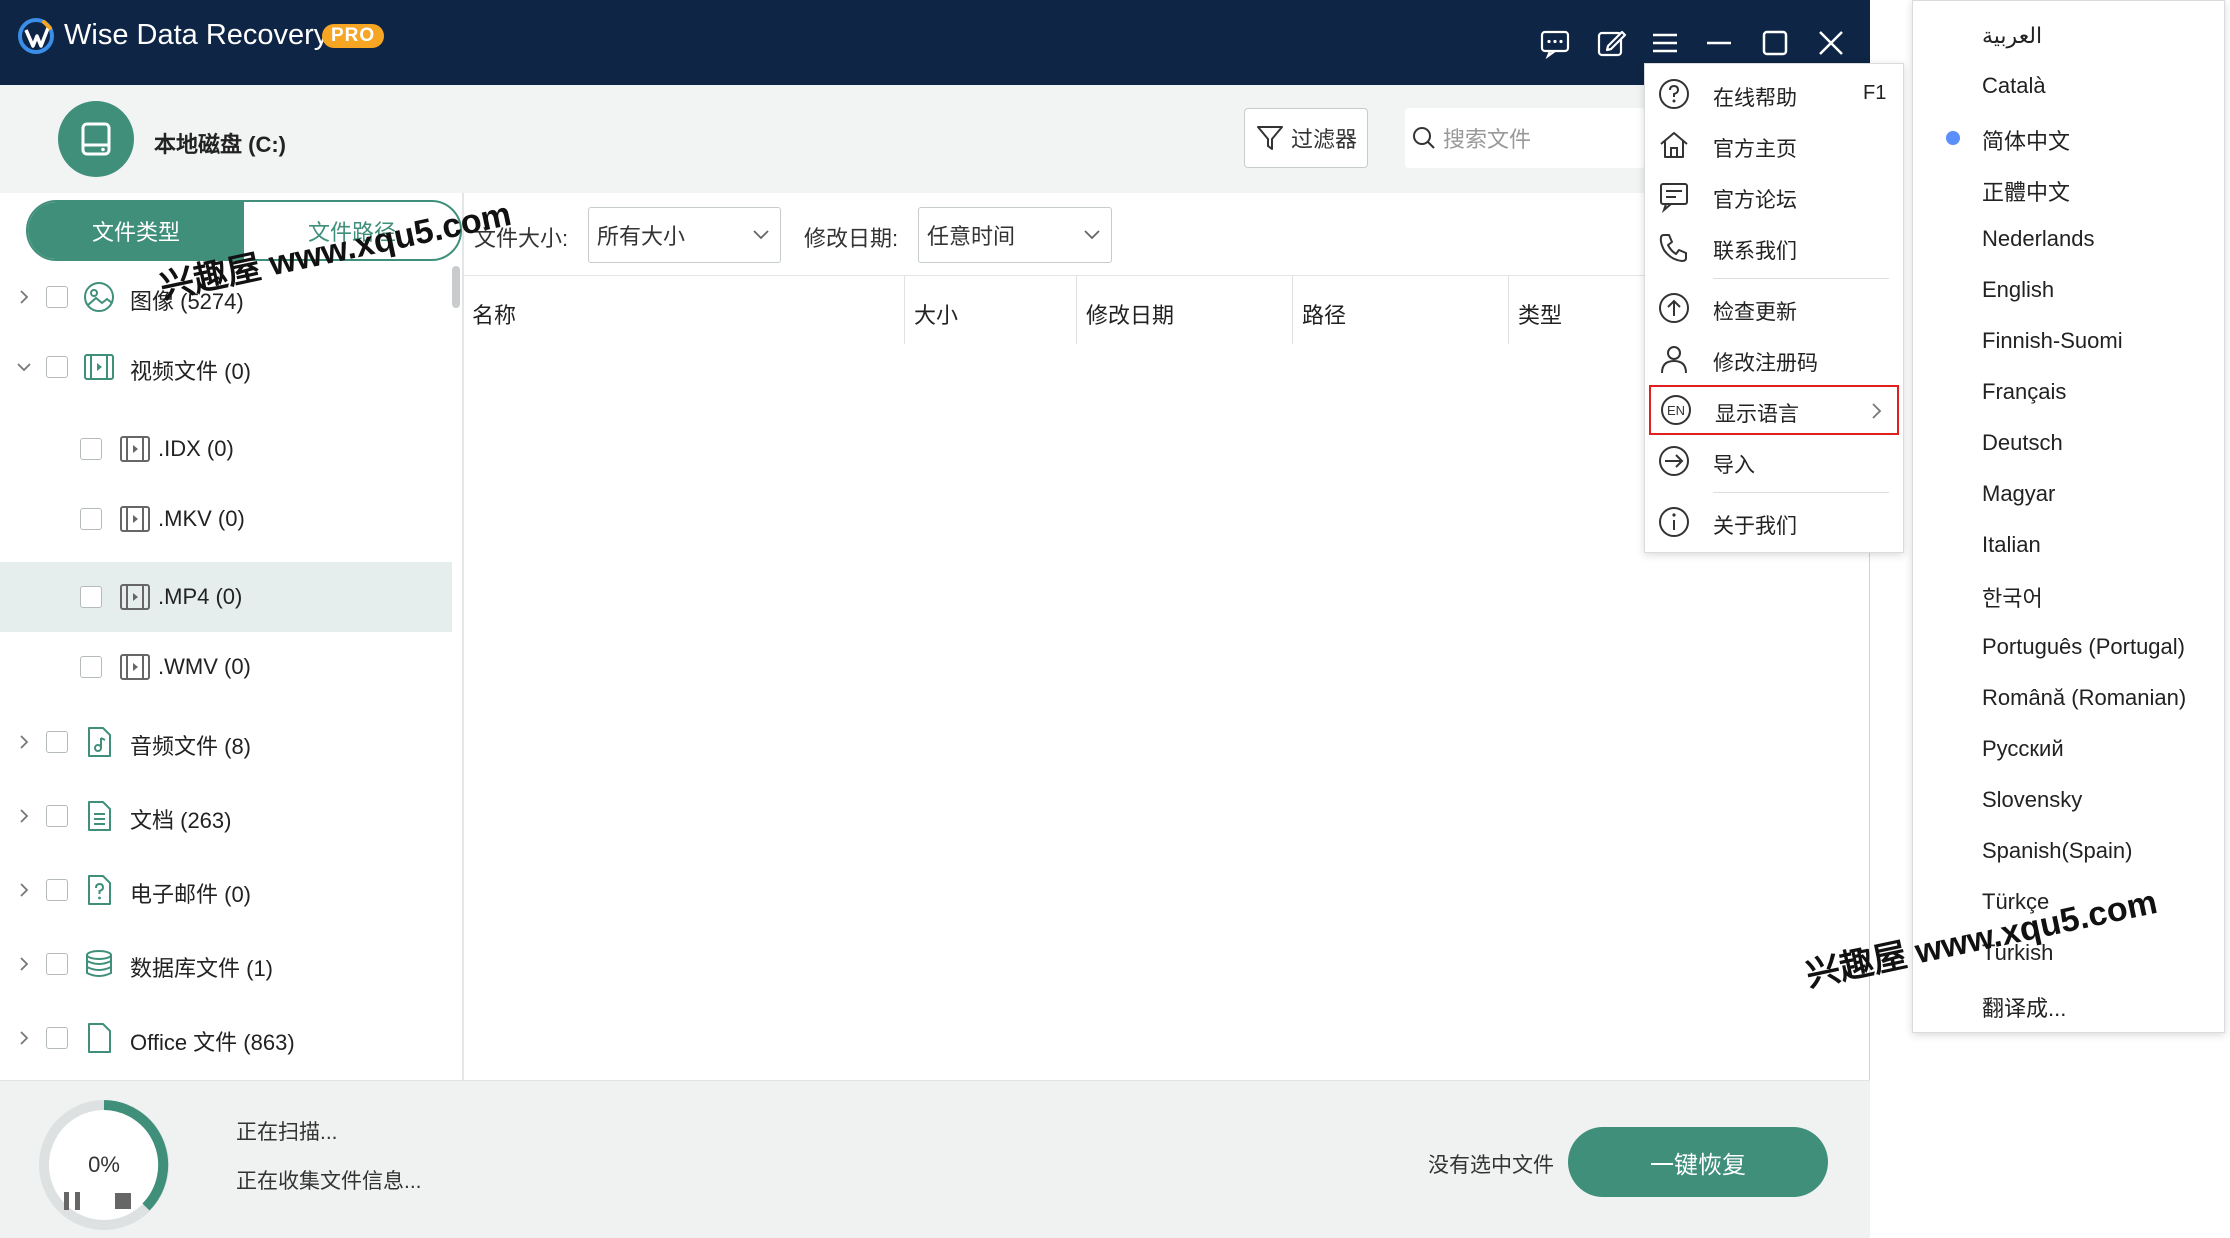  I want to click on tree-item-label: .WMV (0), so click(204, 666).